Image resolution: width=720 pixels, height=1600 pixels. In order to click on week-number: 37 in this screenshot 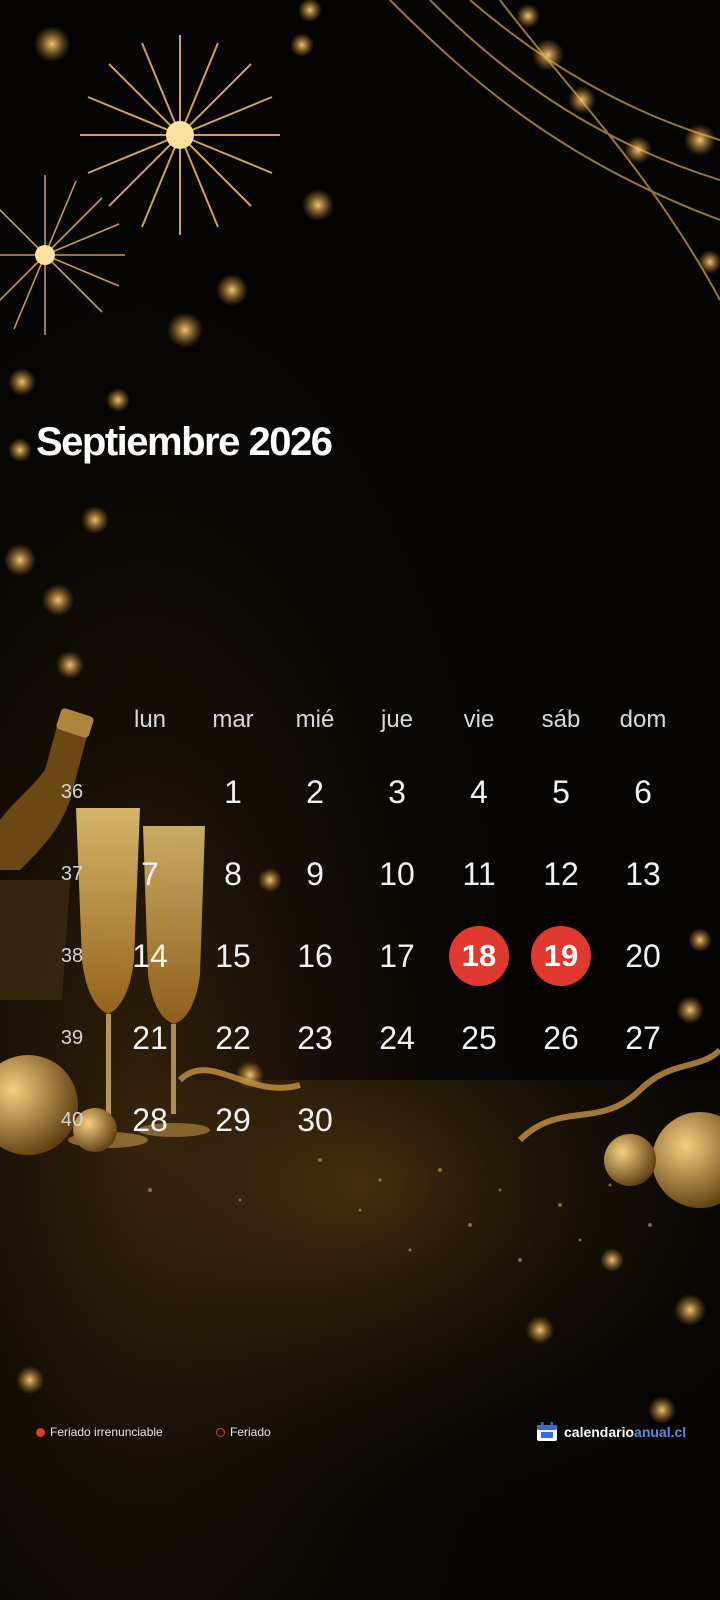, I will do `click(72, 874)`.